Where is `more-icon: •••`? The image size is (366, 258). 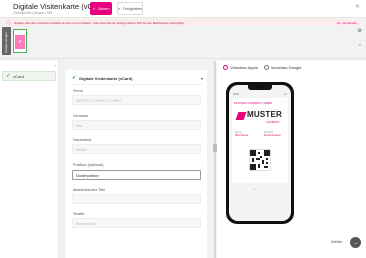 more-icon: ••• is located at coordinates (285, 94).